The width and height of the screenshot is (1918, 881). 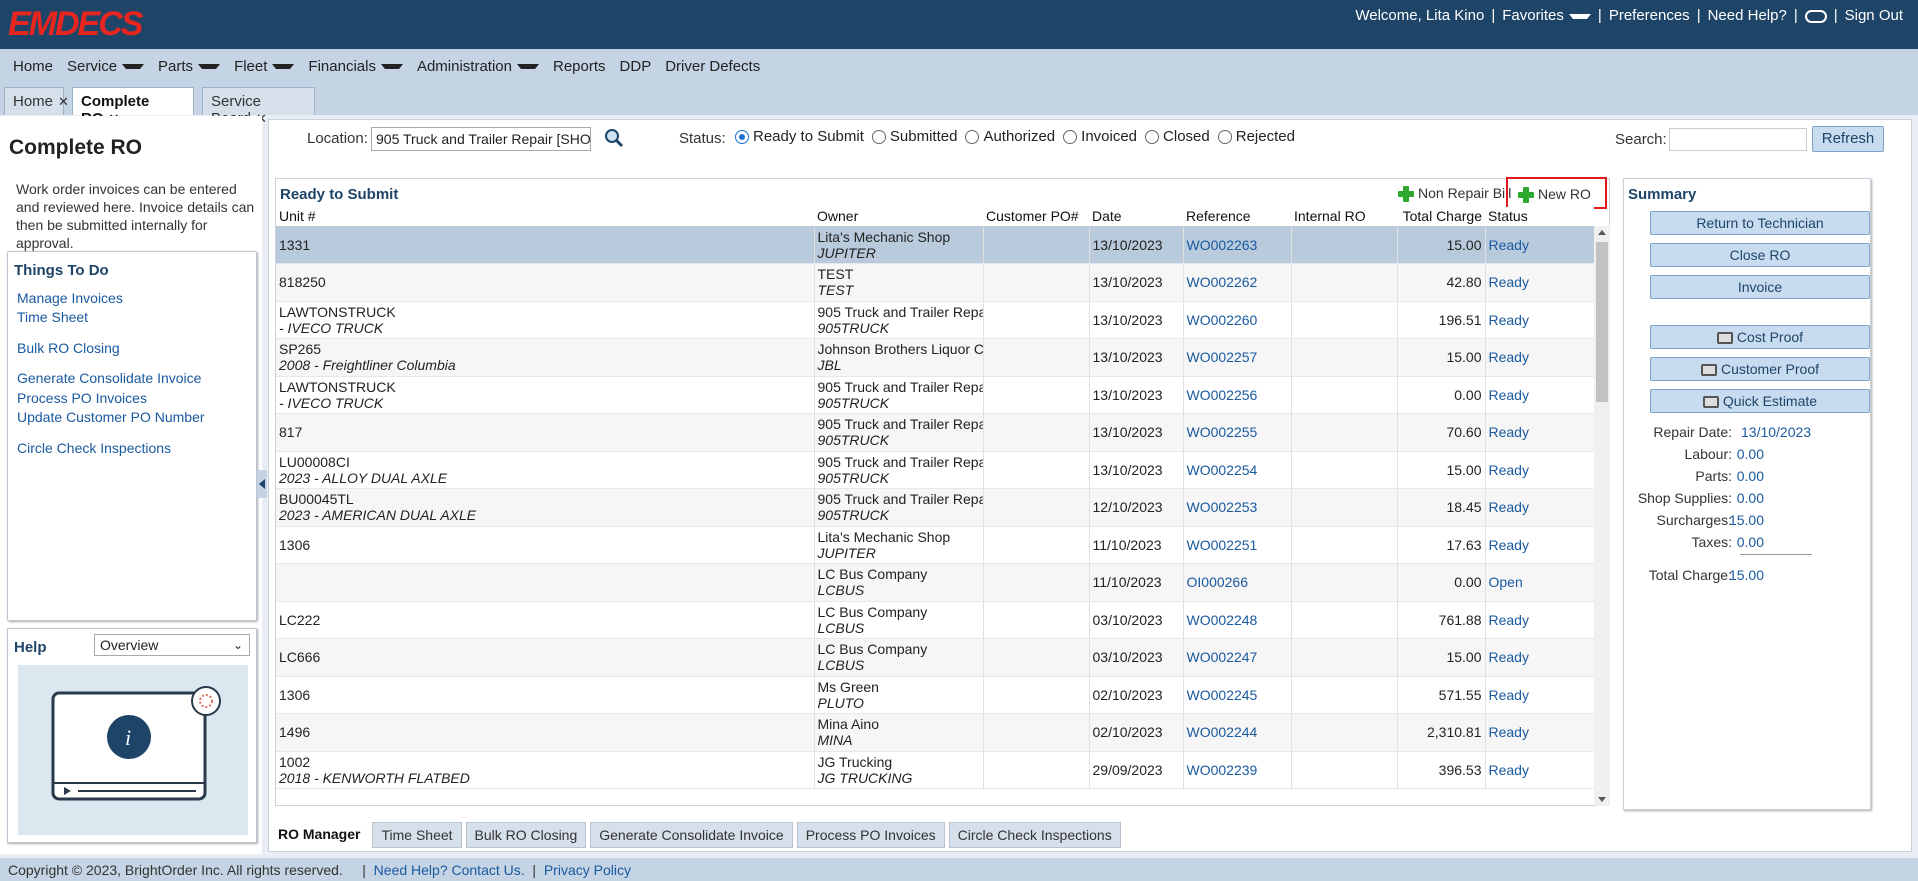 I want to click on time-sheet-link: Time Sheet, so click(x=52, y=317).